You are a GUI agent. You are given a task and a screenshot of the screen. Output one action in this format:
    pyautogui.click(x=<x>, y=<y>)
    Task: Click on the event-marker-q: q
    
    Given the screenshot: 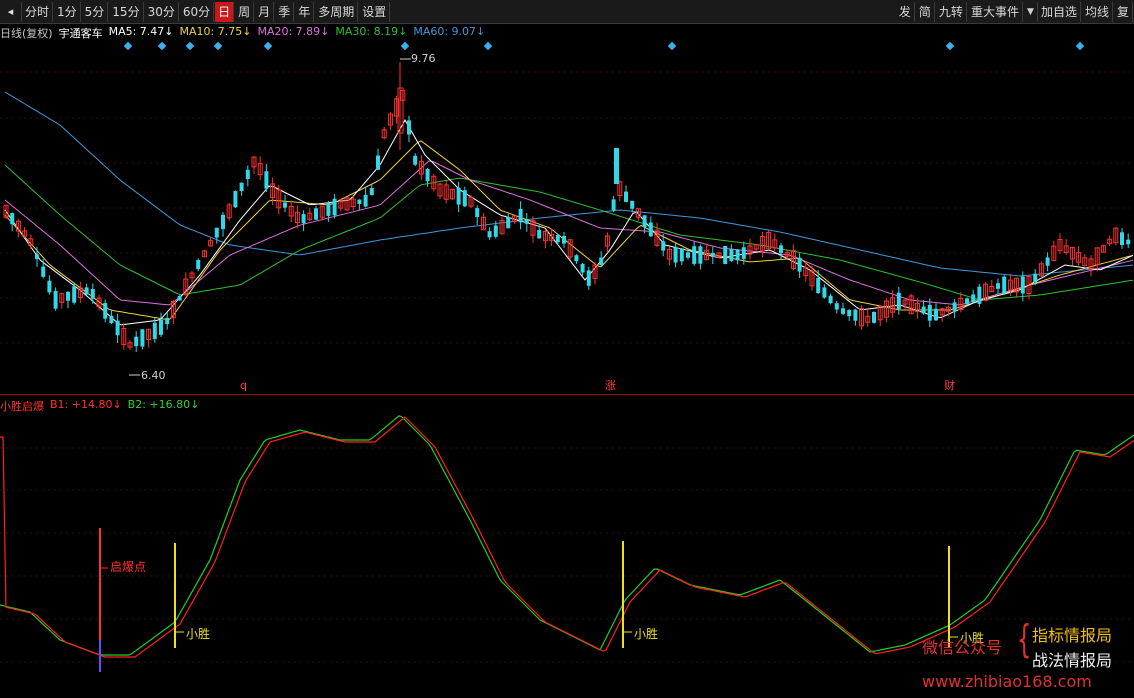 What is the action you would take?
    pyautogui.click(x=243, y=385)
    